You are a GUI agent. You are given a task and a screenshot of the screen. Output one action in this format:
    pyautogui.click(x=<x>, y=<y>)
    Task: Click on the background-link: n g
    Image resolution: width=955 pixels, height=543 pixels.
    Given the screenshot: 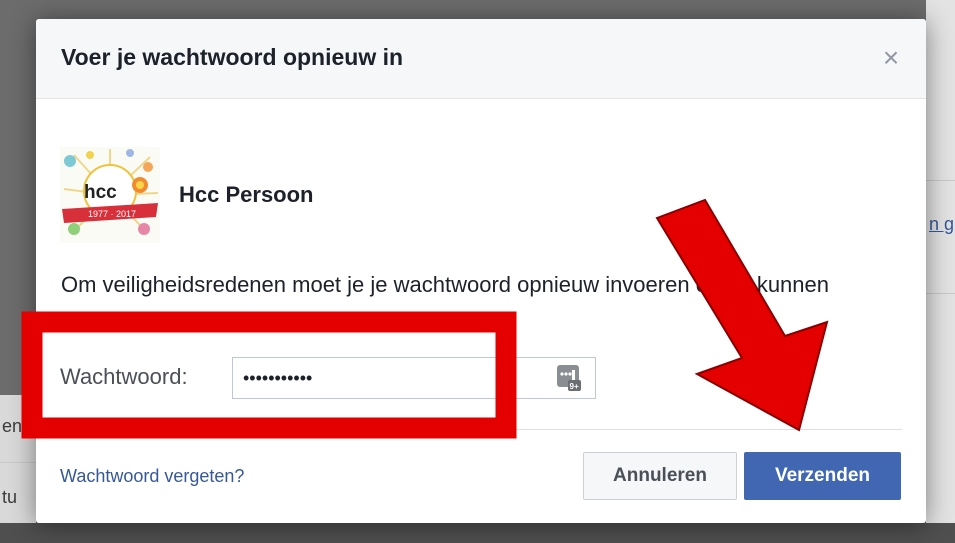 What is the action you would take?
    pyautogui.click(x=942, y=224)
    